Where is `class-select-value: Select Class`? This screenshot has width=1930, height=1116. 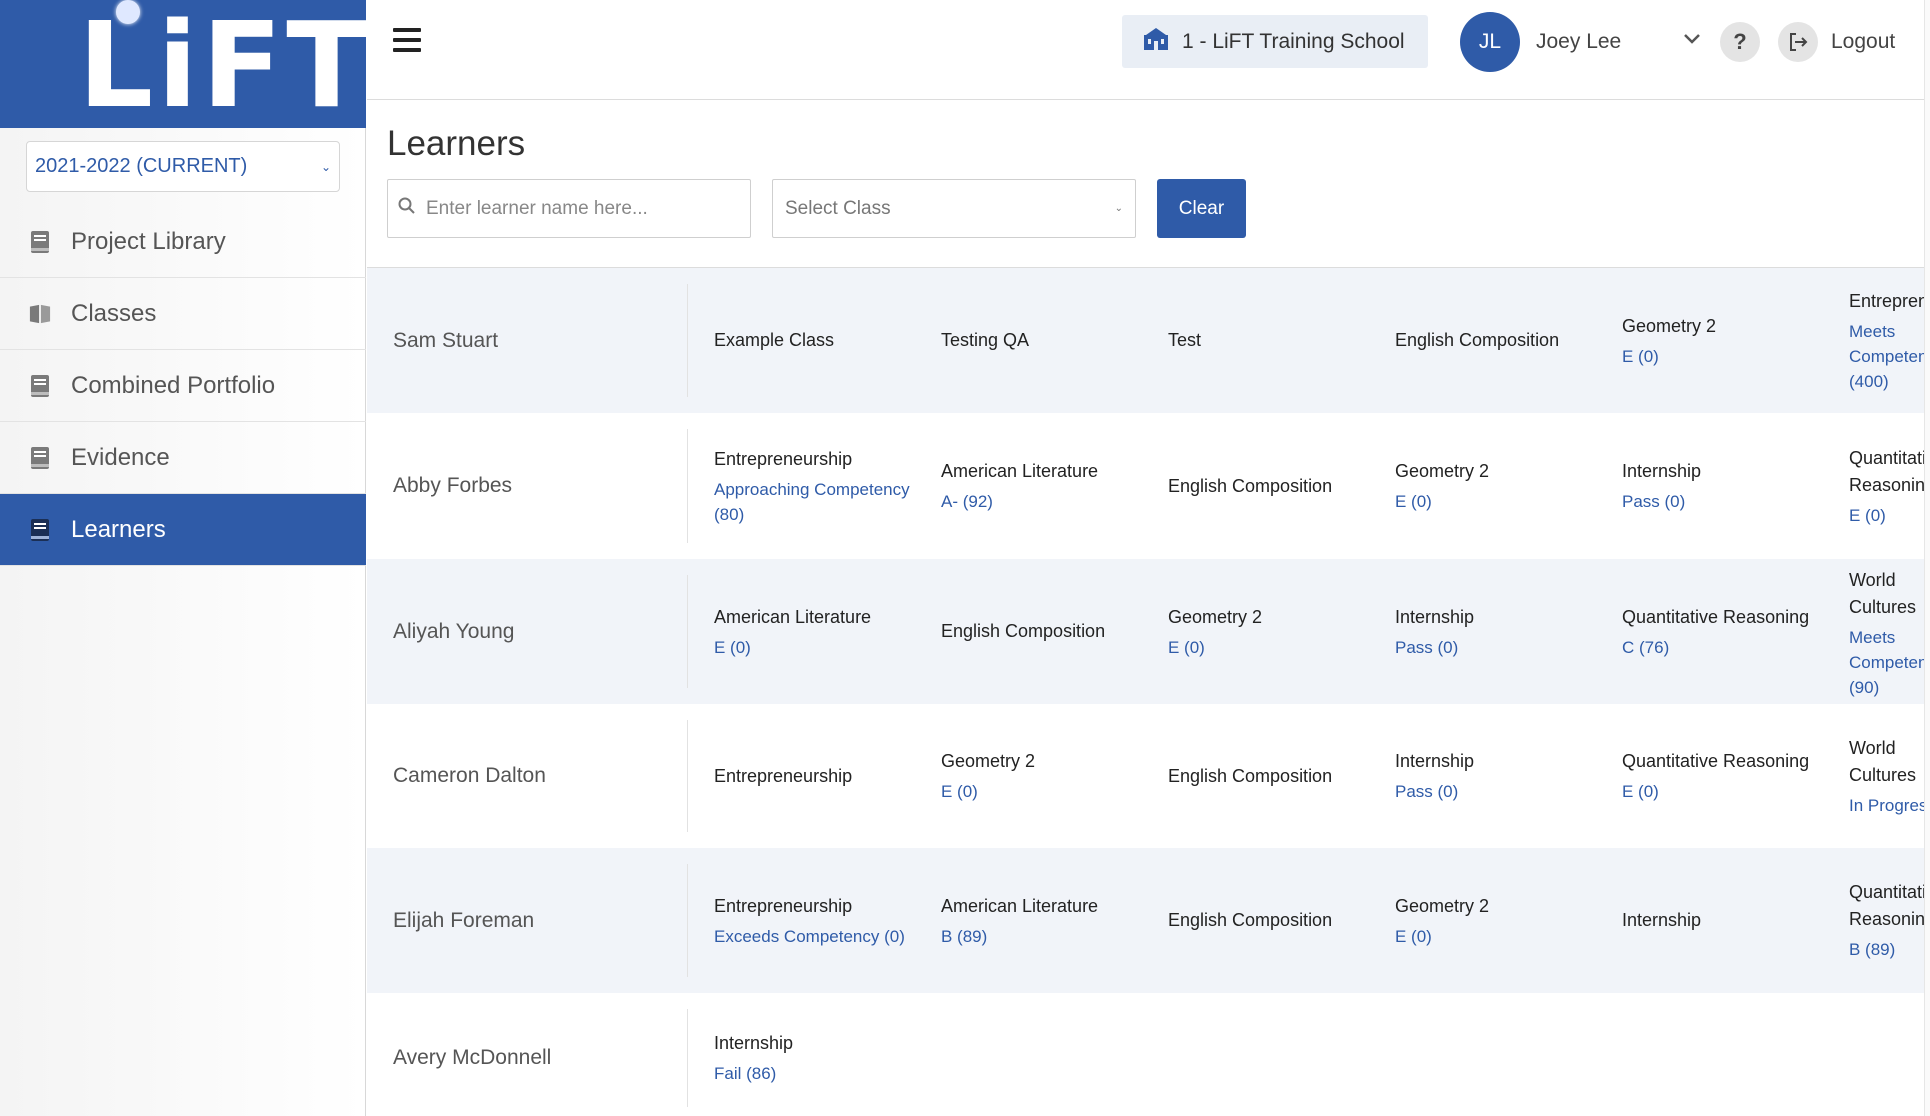 class-select-value: Select Class is located at coordinates (838, 208).